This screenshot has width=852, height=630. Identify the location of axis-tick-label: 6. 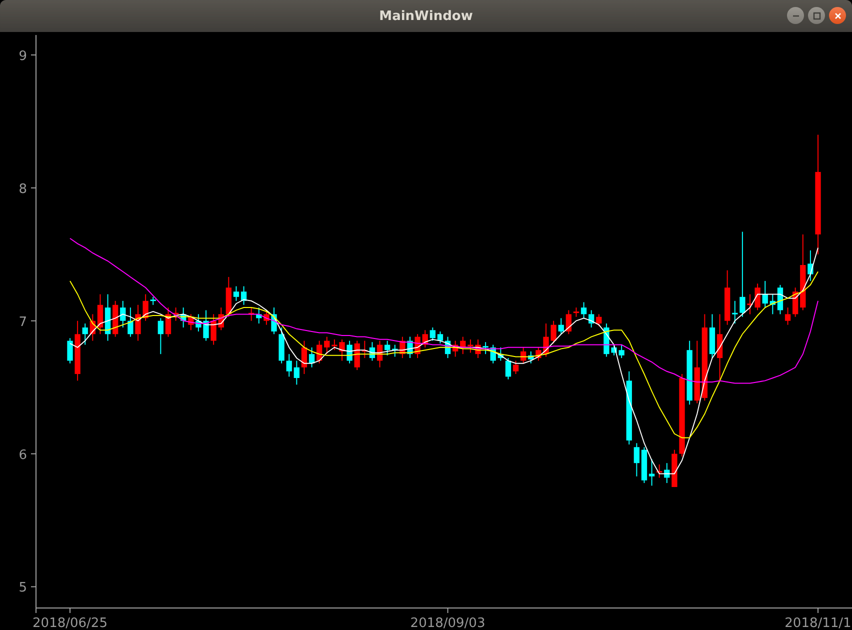
(22, 455).